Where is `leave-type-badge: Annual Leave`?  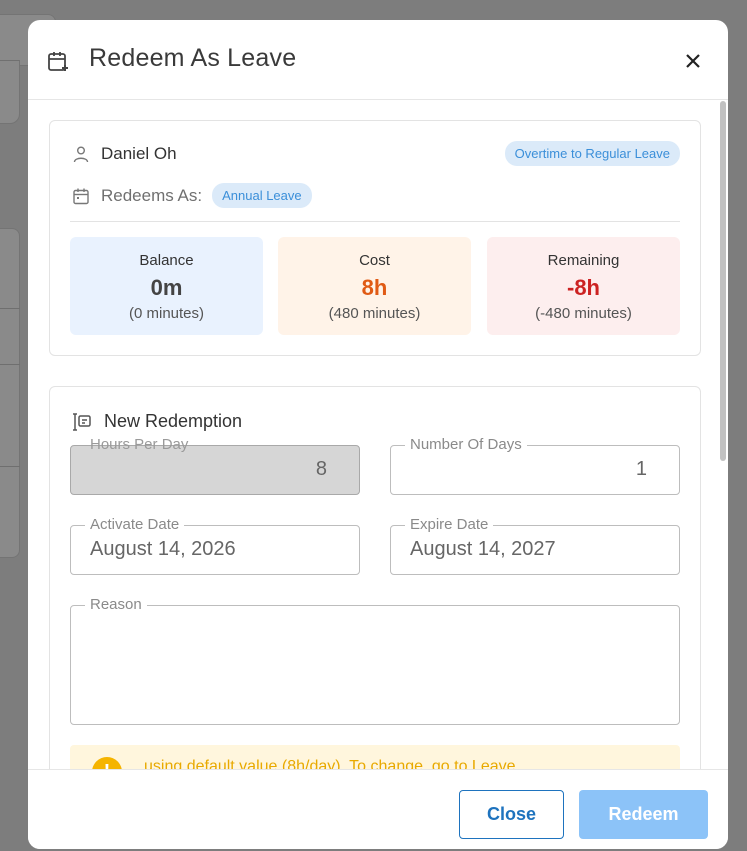 leave-type-badge: Annual Leave is located at coordinates (262, 195).